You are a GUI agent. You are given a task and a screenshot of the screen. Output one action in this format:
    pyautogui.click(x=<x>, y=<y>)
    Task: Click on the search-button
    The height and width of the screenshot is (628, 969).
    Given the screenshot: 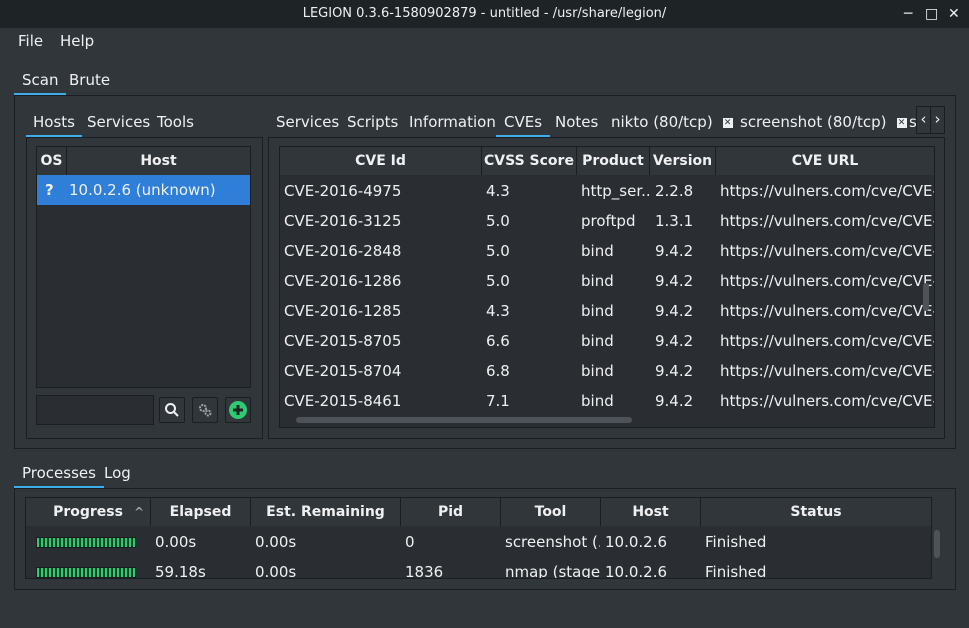 What is the action you would take?
    pyautogui.click(x=172, y=410)
    